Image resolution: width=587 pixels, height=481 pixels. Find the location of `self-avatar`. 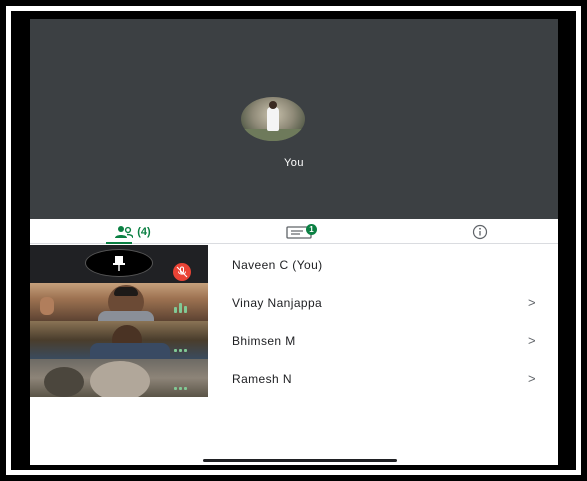

self-avatar is located at coordinates (273, 119).